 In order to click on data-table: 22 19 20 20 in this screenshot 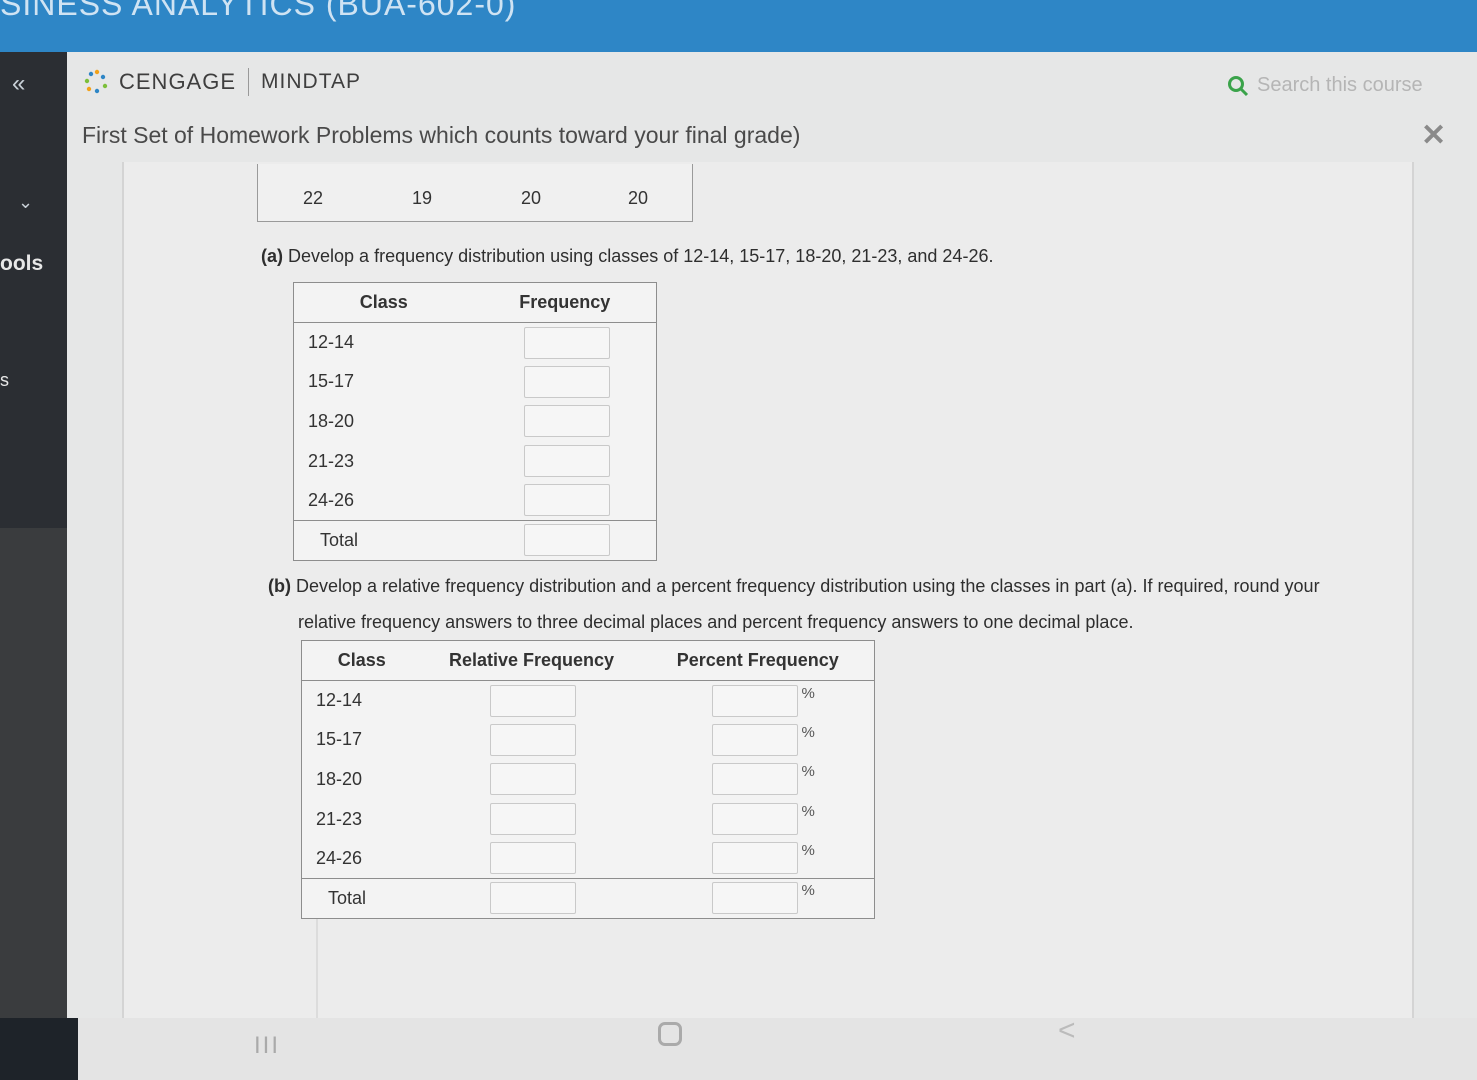, I will do `click(475, 193)`.